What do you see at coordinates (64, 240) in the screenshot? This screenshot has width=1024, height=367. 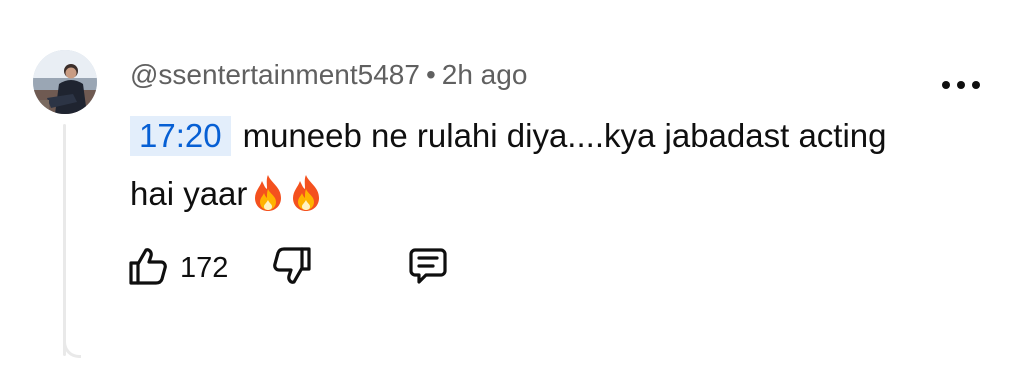 I see `thread-line` at bounding box center [64, 240].